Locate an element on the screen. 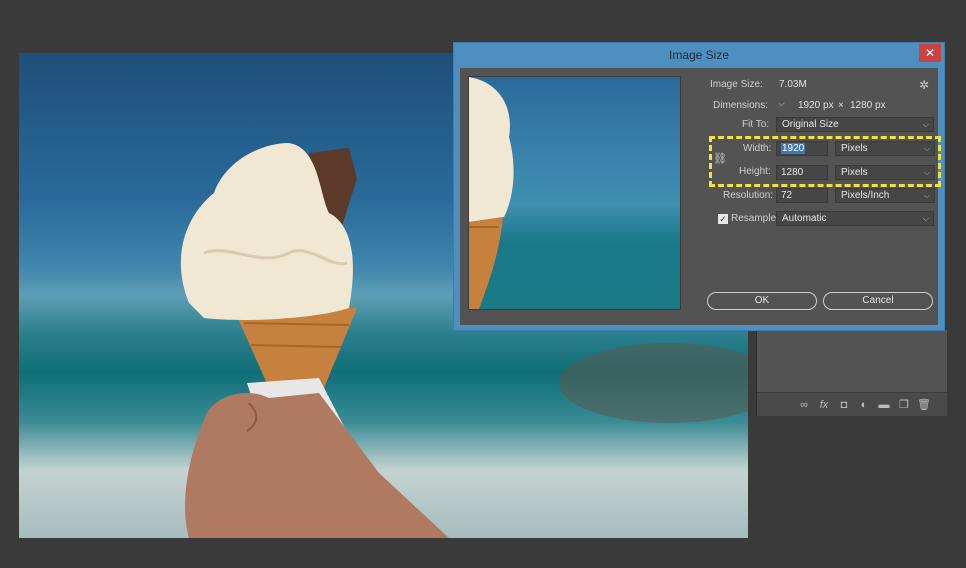 This screenshot has width=966, height=568. dimensions-label: Dimensions: is located at coordinates (741, 105).